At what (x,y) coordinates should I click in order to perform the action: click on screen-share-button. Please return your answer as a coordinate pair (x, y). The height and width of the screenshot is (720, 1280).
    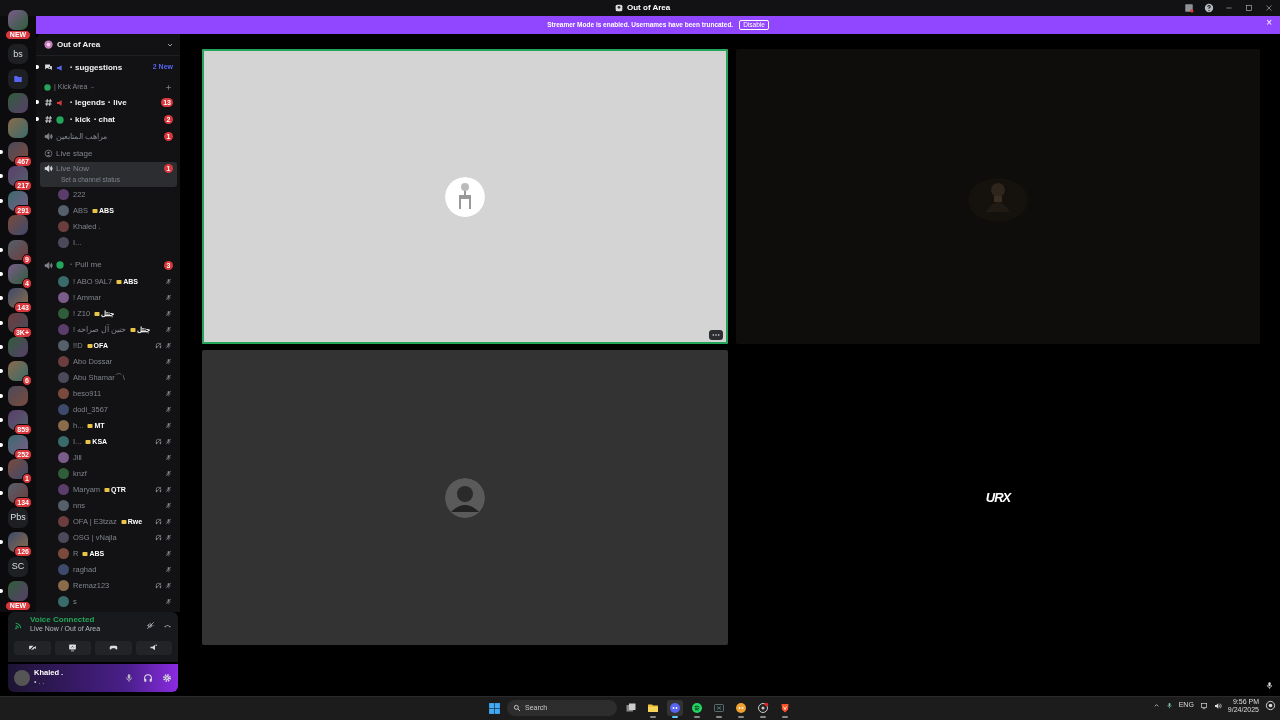
    Looking at the image, I should click on (72, 647).